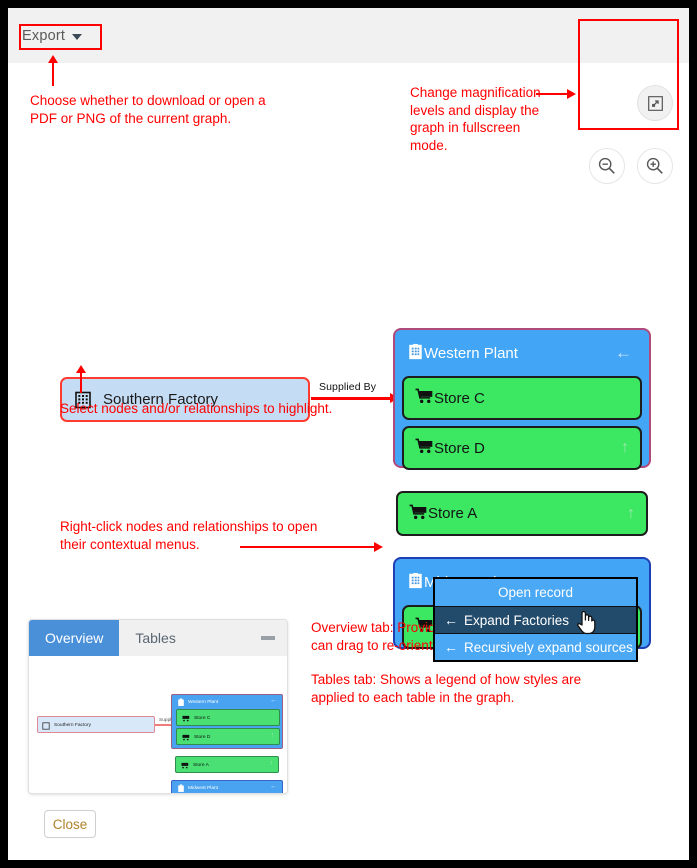 This screenshot has height=868, width=697. I want to click on close-button: Close, so click(70, 824).